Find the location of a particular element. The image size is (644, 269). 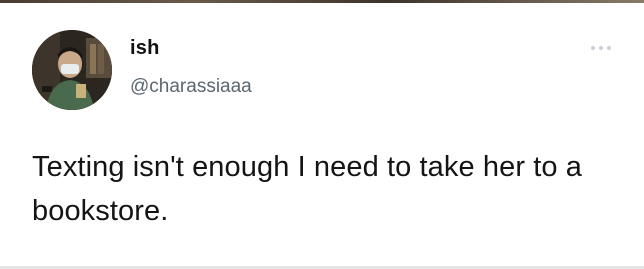

profile-photo-icon is located at coordinates (72, 70).